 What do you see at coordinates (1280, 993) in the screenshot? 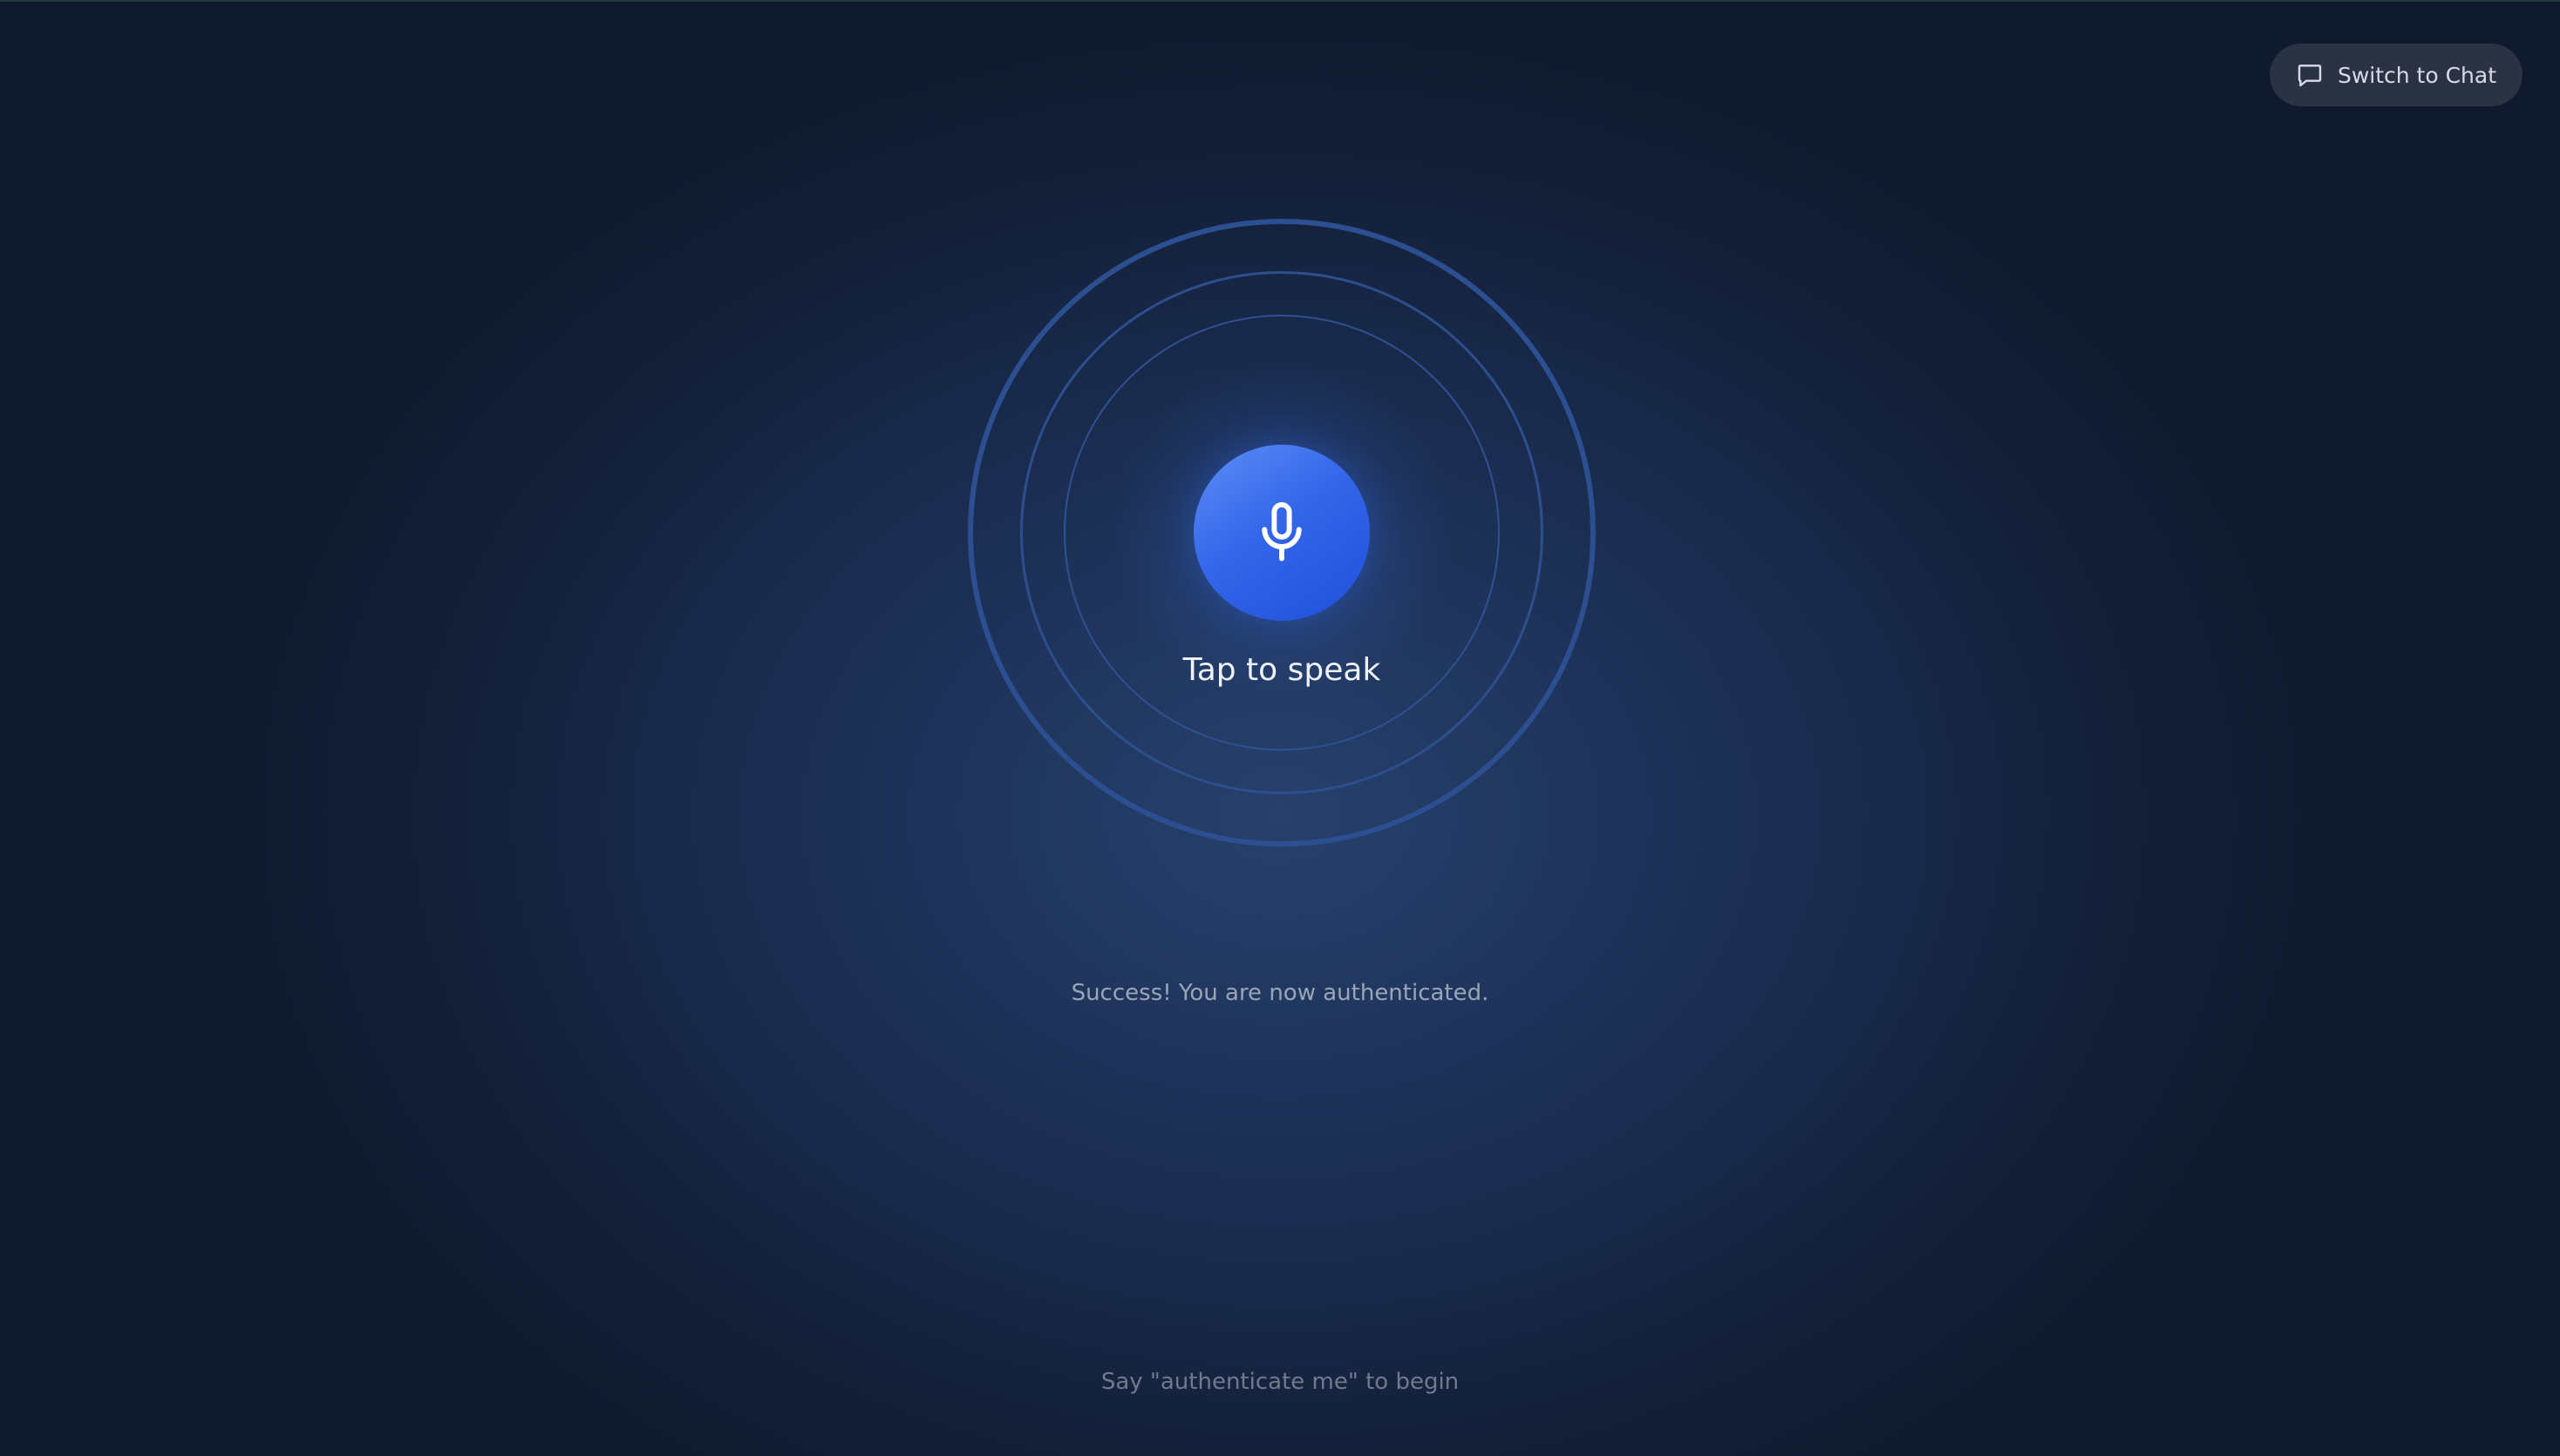
I see `status-message: Success! You are now authenticated.` at bounding box center [1280, 993].